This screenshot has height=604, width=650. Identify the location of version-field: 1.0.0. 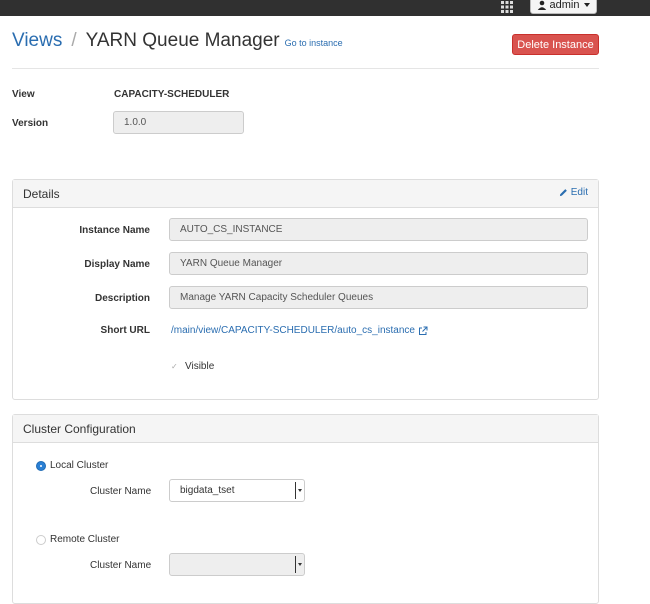
(178, 122).